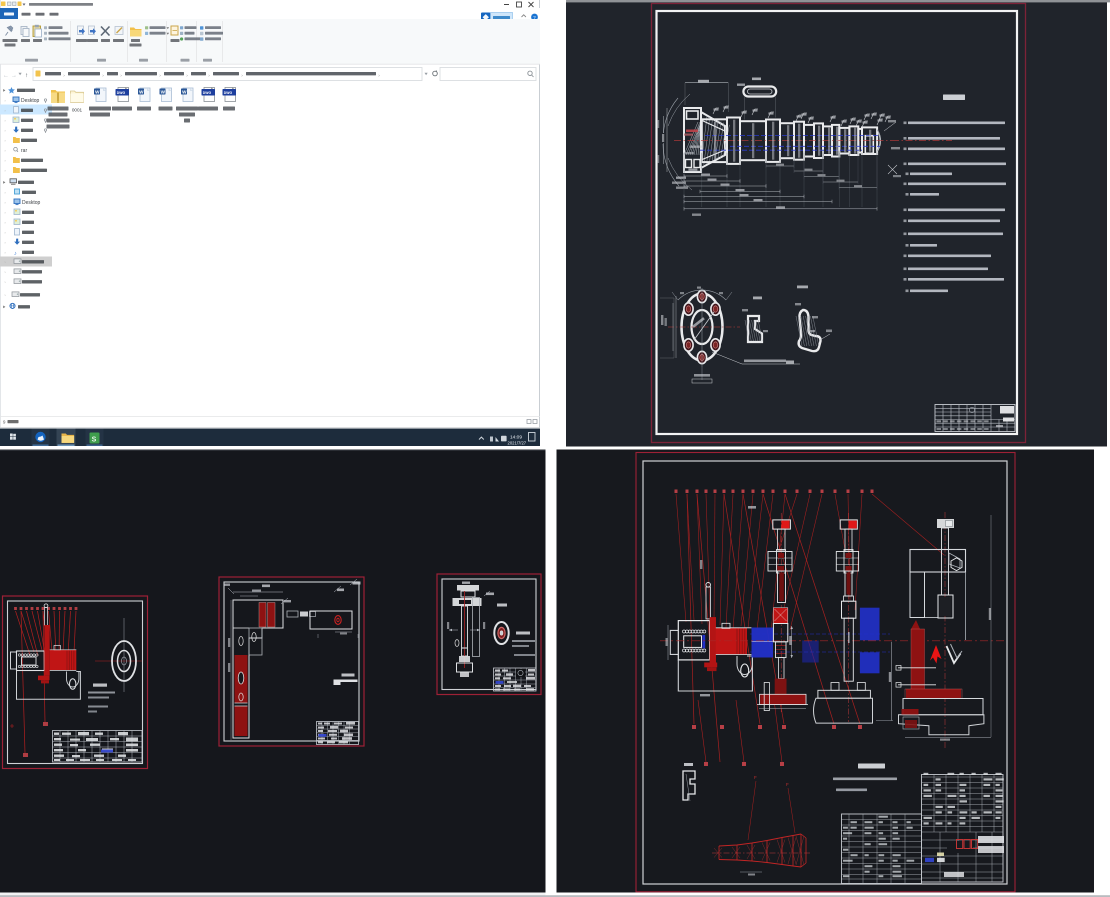 The width and height of the screenshot is (1110, 897). Describe the element at coordinates (77, 110) in the screenshot. I see `svg-text: 0001` at that location.